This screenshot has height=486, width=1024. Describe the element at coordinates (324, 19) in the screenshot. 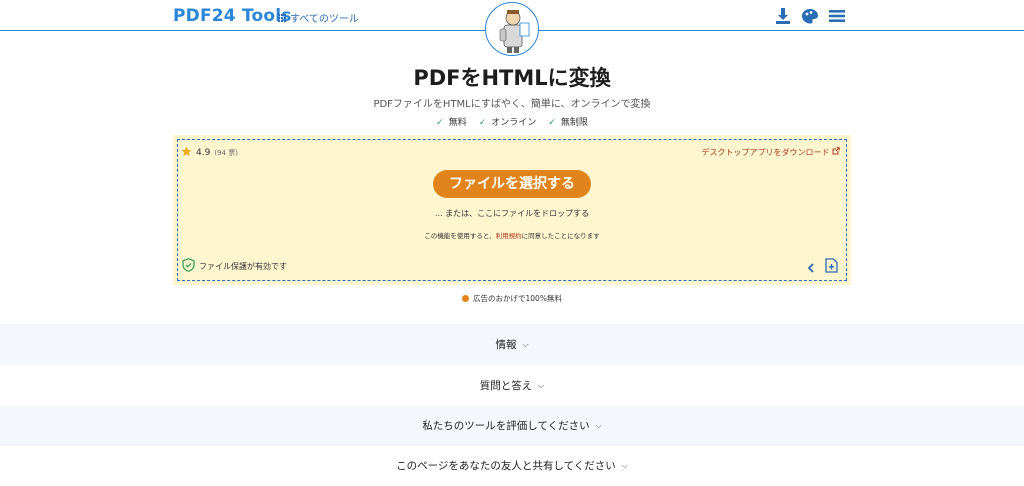

I see `all-tools-label: すべてのツール` at that location.